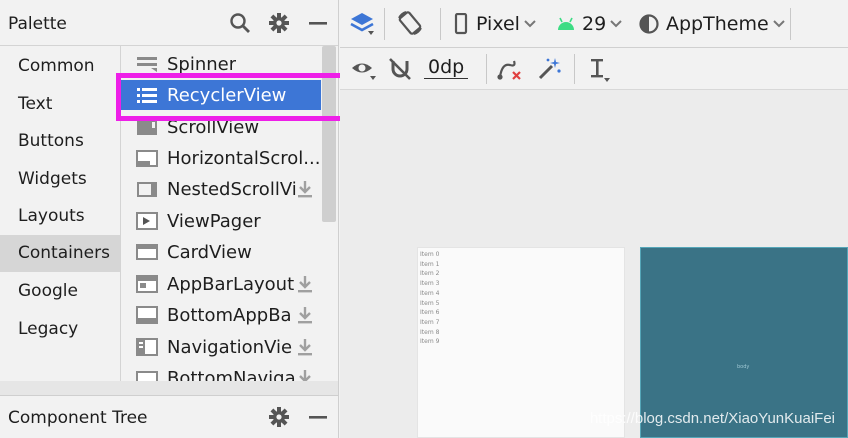  I want to click on recycler-item: Item 7, so click(430, 322).